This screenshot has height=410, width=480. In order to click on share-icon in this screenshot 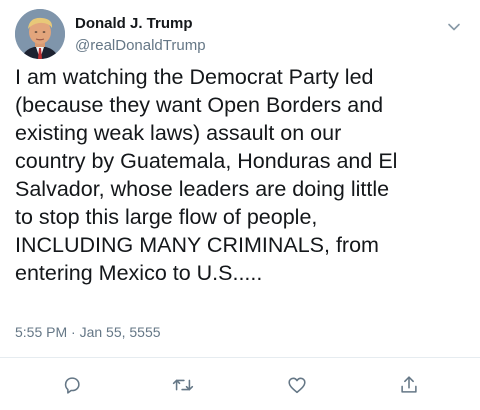, I will do `click(409, 384)`.